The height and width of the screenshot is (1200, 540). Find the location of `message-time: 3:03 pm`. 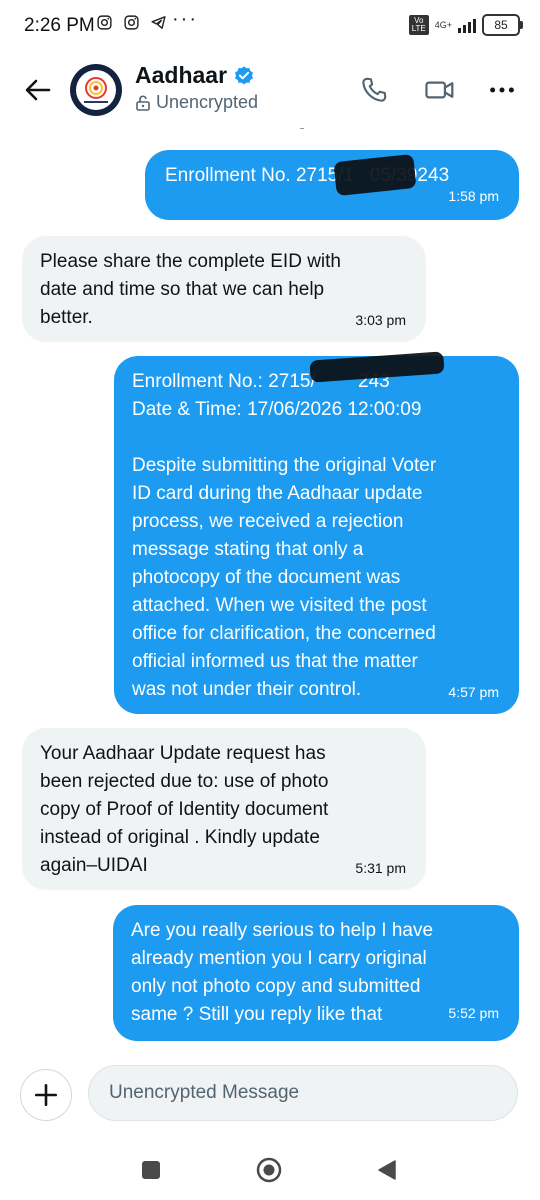

message-time: 3:03 pm is located at coordinates (380, 320).